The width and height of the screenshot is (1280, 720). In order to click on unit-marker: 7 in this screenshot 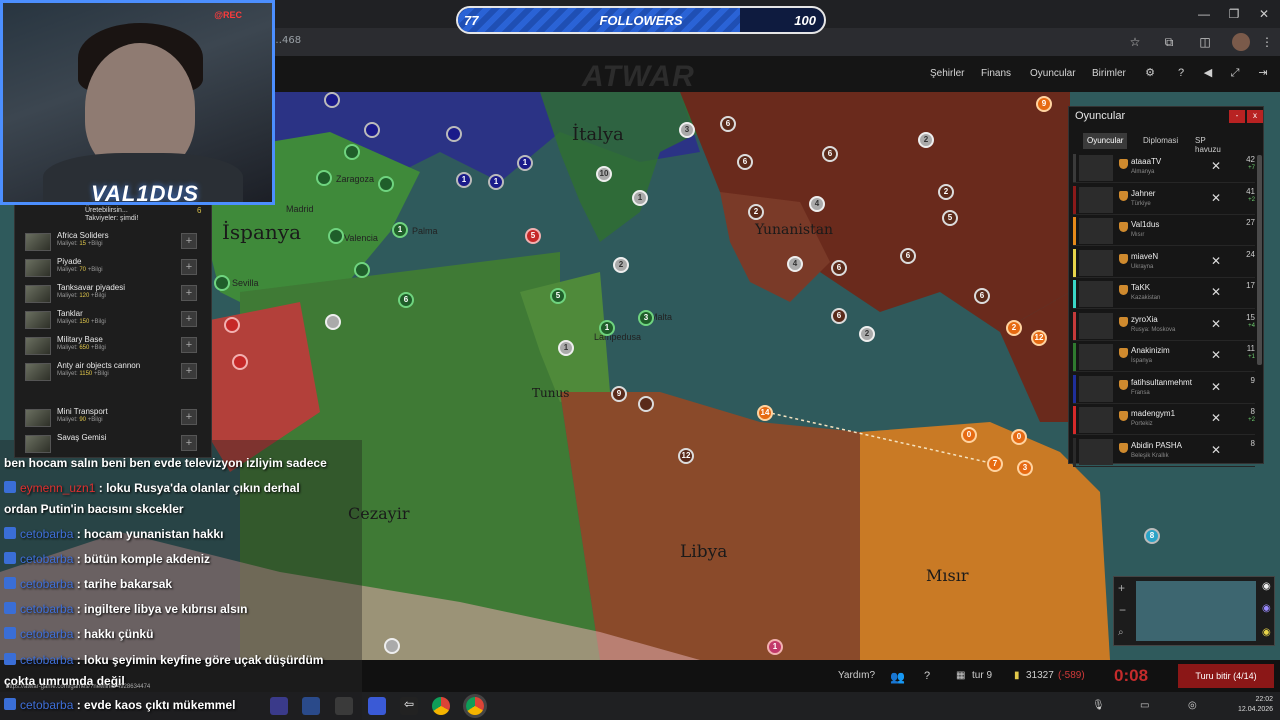, I will do `click(995, 464)`.